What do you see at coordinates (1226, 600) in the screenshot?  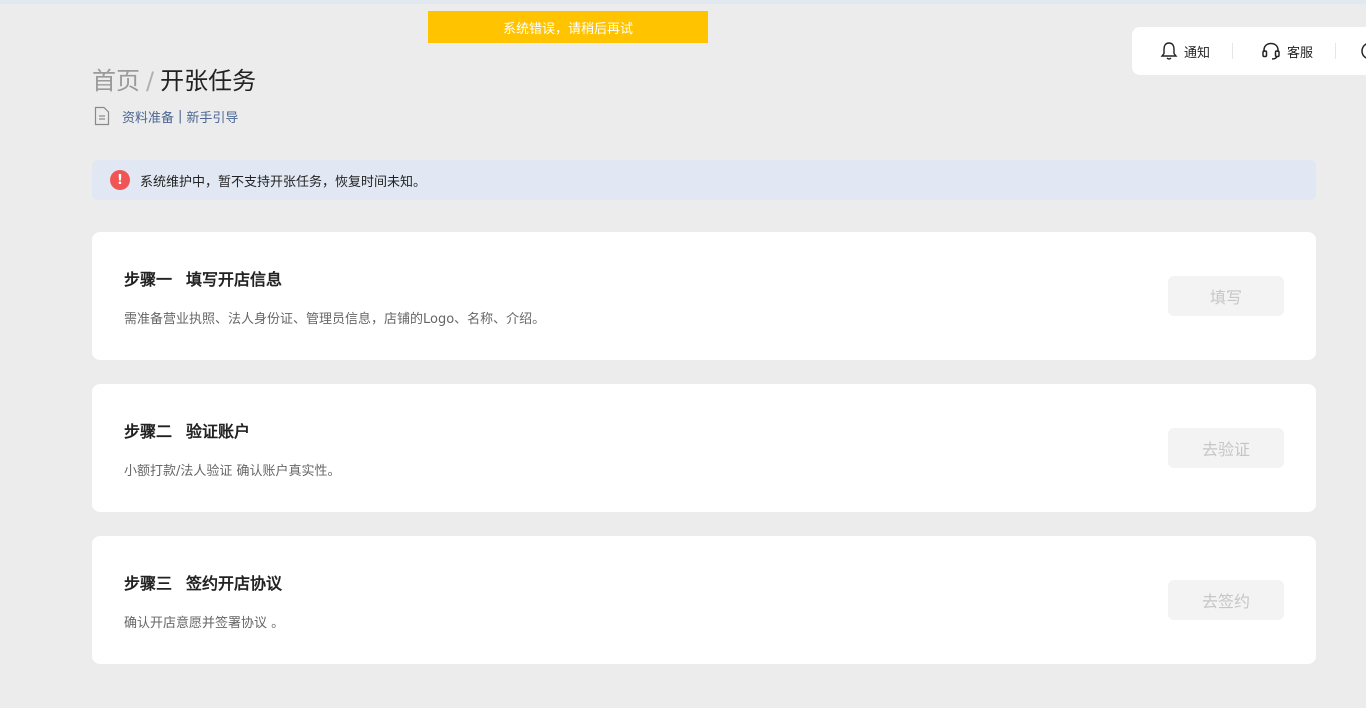 I see `sign-agreement-button: 去签约` at bounding box center [1226, 600].